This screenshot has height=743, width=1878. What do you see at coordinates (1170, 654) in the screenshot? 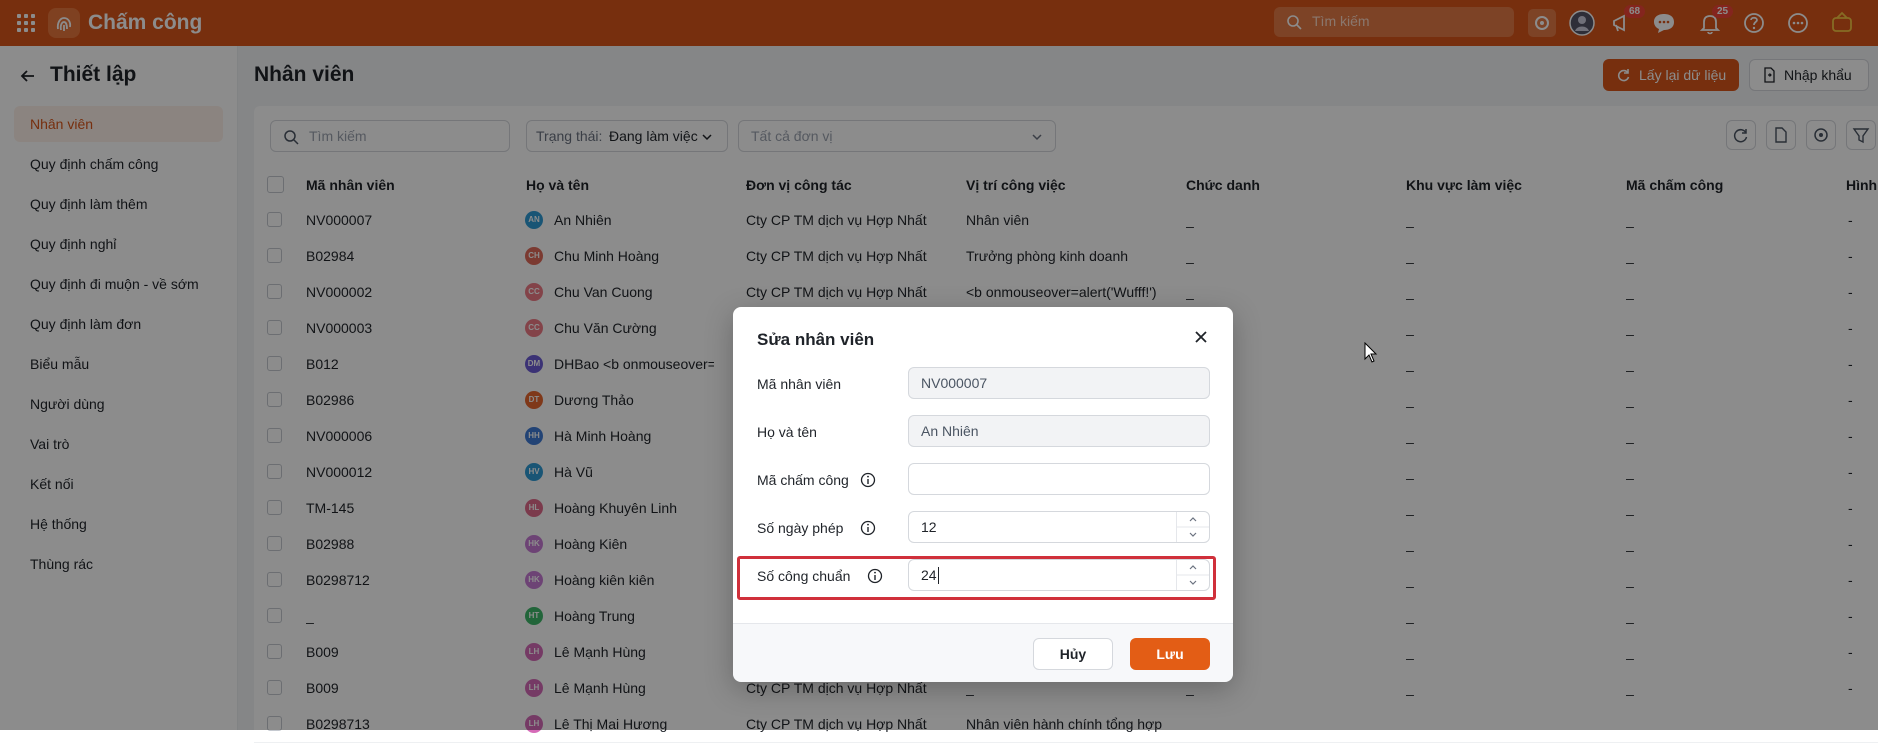
I see `save-button: Lưu` at bounding box center [1170, 654].